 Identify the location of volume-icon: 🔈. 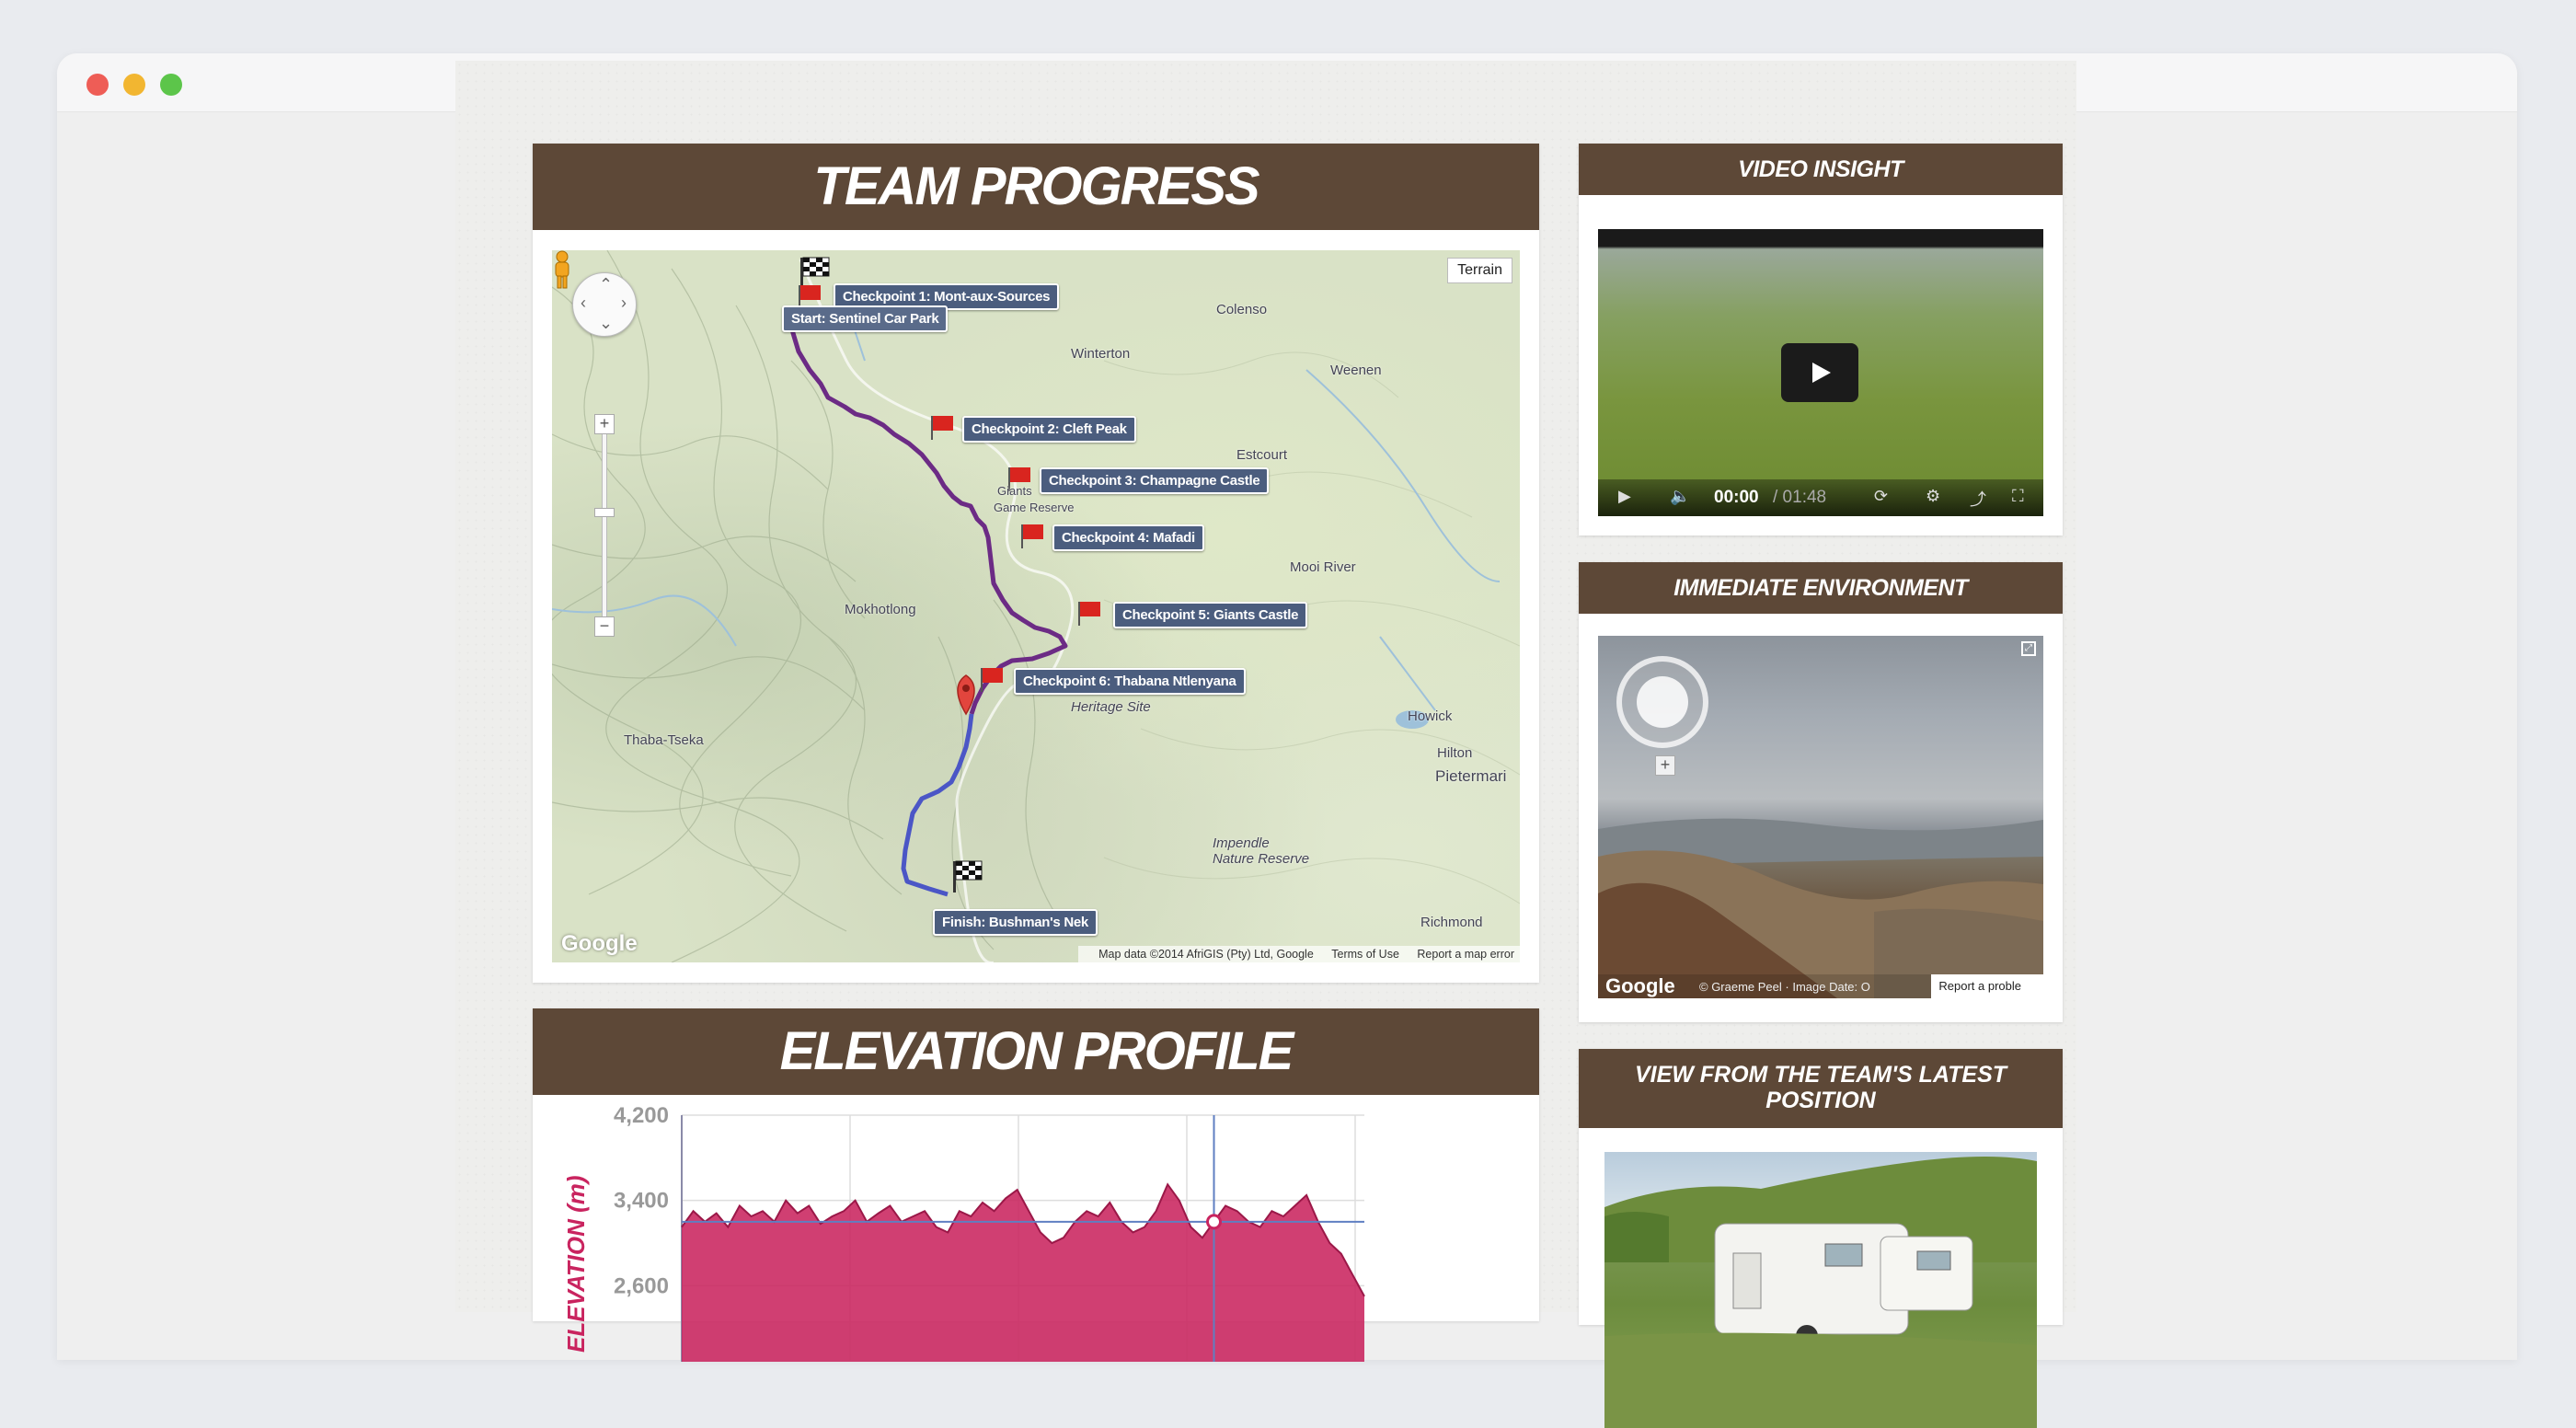
(1680, 496).